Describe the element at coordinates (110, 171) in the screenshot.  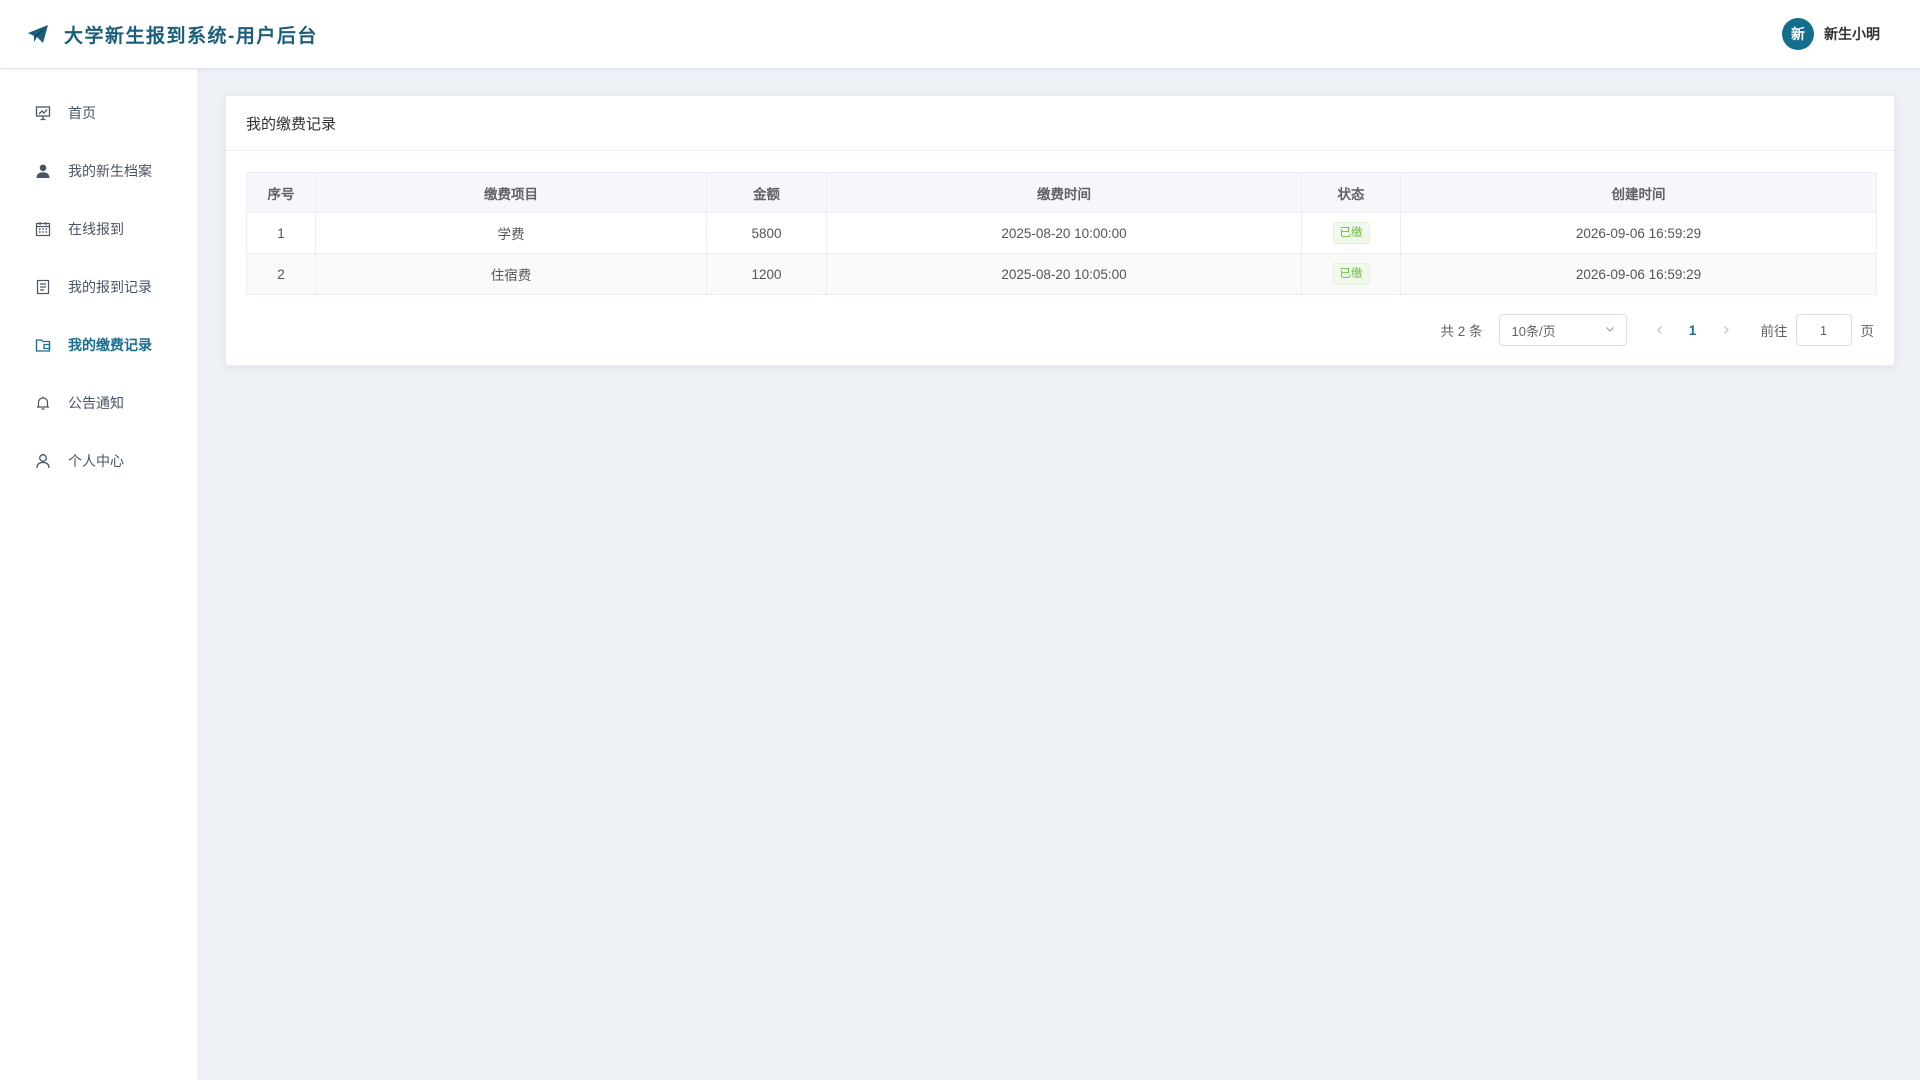
I see `sidebar-item-label: 我的新生档案` at that location.